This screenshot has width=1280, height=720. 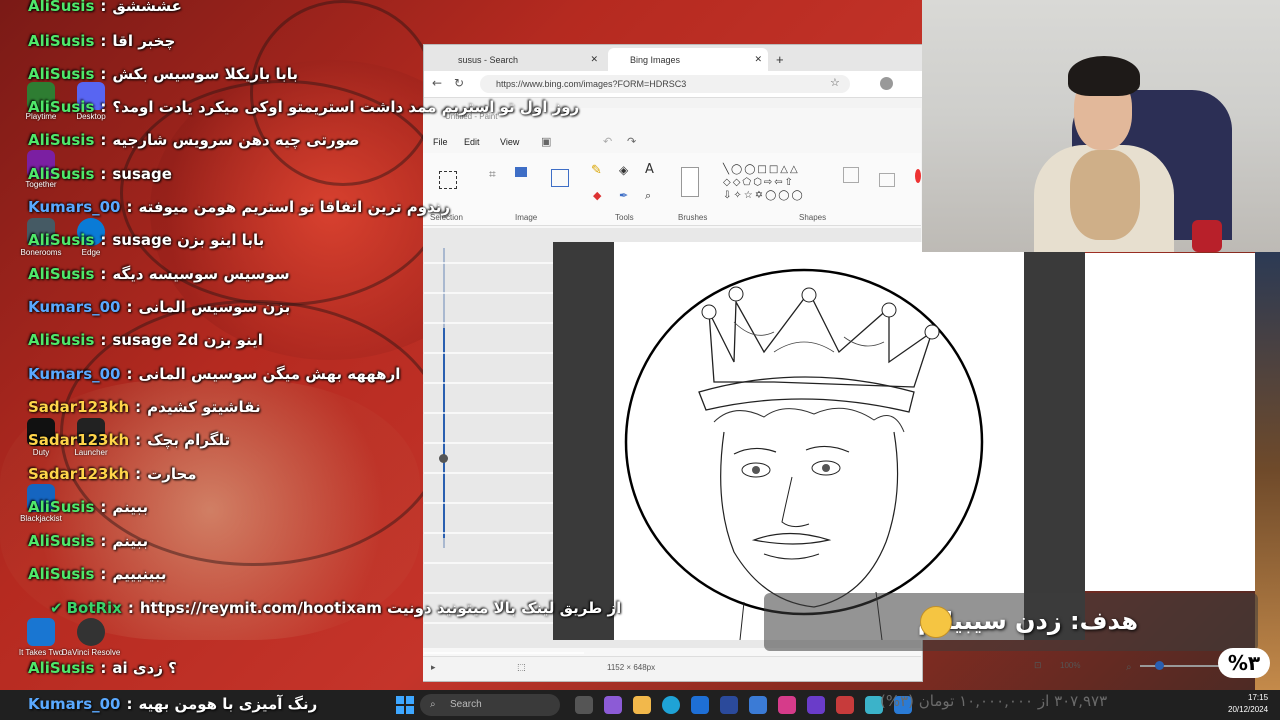 What do you see at coordinates (835, 82) in the screenshot?
I see `favorite-star-icon: ☆` at bounding box center [835, 82].